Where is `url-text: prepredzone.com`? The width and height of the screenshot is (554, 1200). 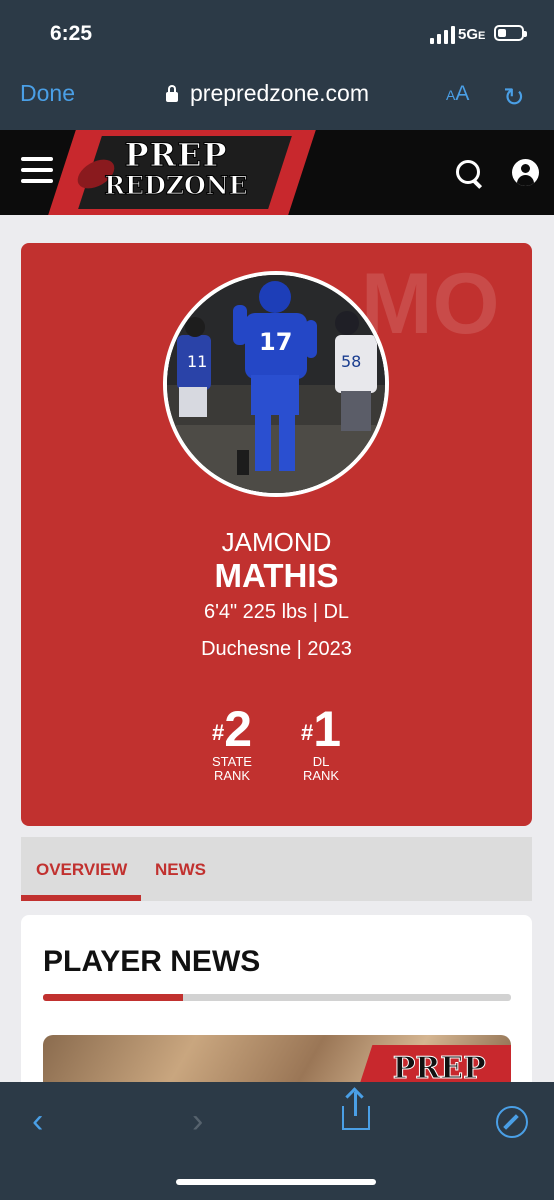 url-text: prepredzone.com is located at coordinates (279, 93).